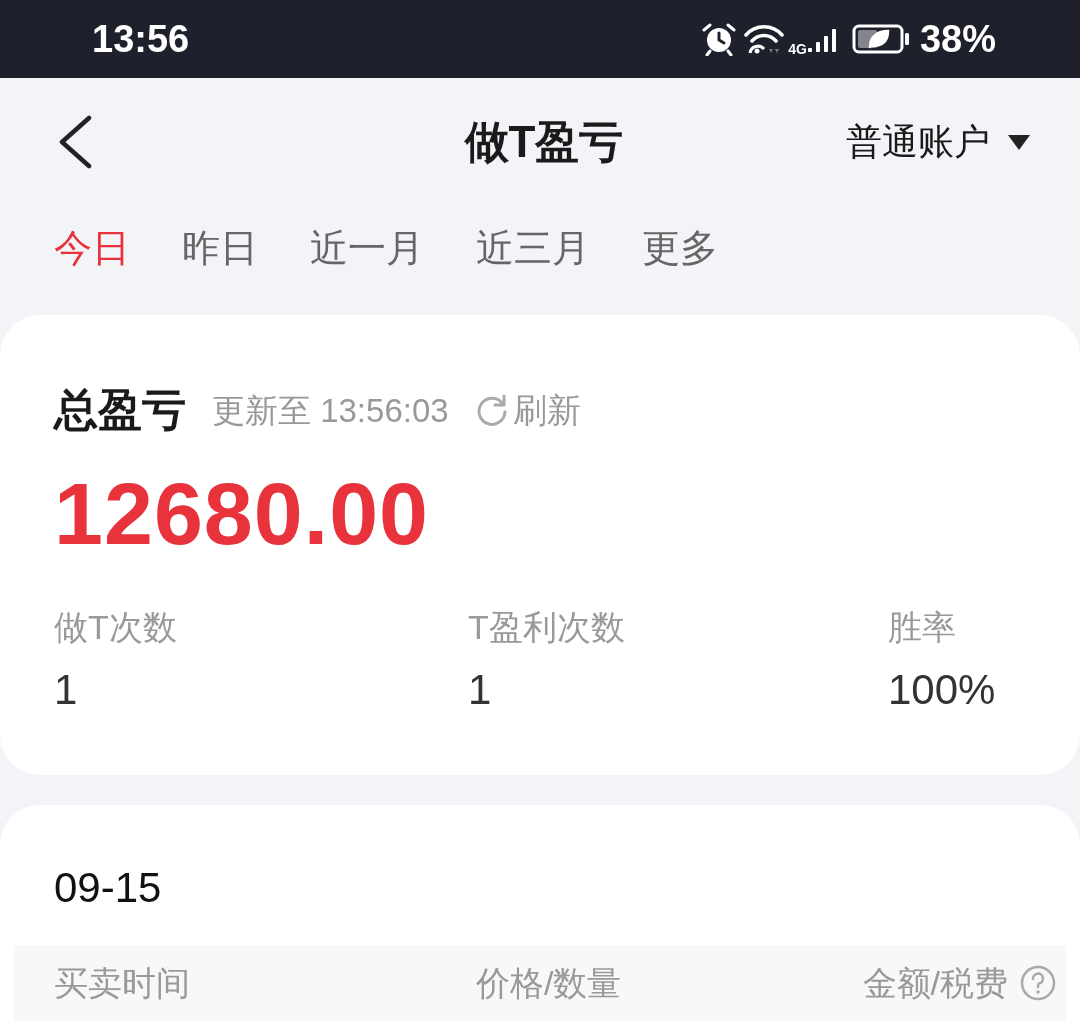  I want to click on network-type: 4G, so click(797, 49).